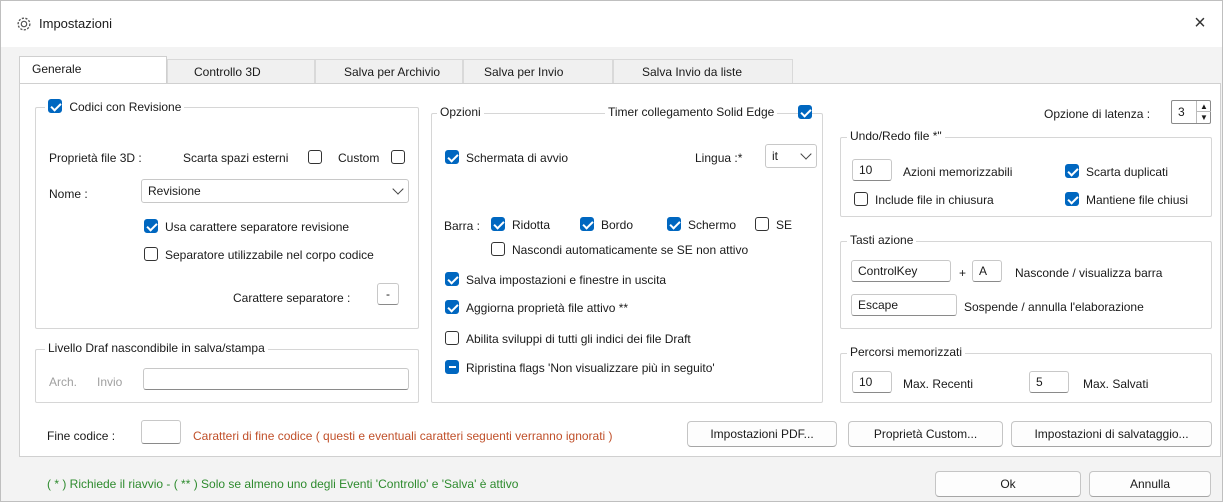  I want to click on aggiorna-proprieta-label: Aggiorna proprietà file attivo **, so click(547, 308).